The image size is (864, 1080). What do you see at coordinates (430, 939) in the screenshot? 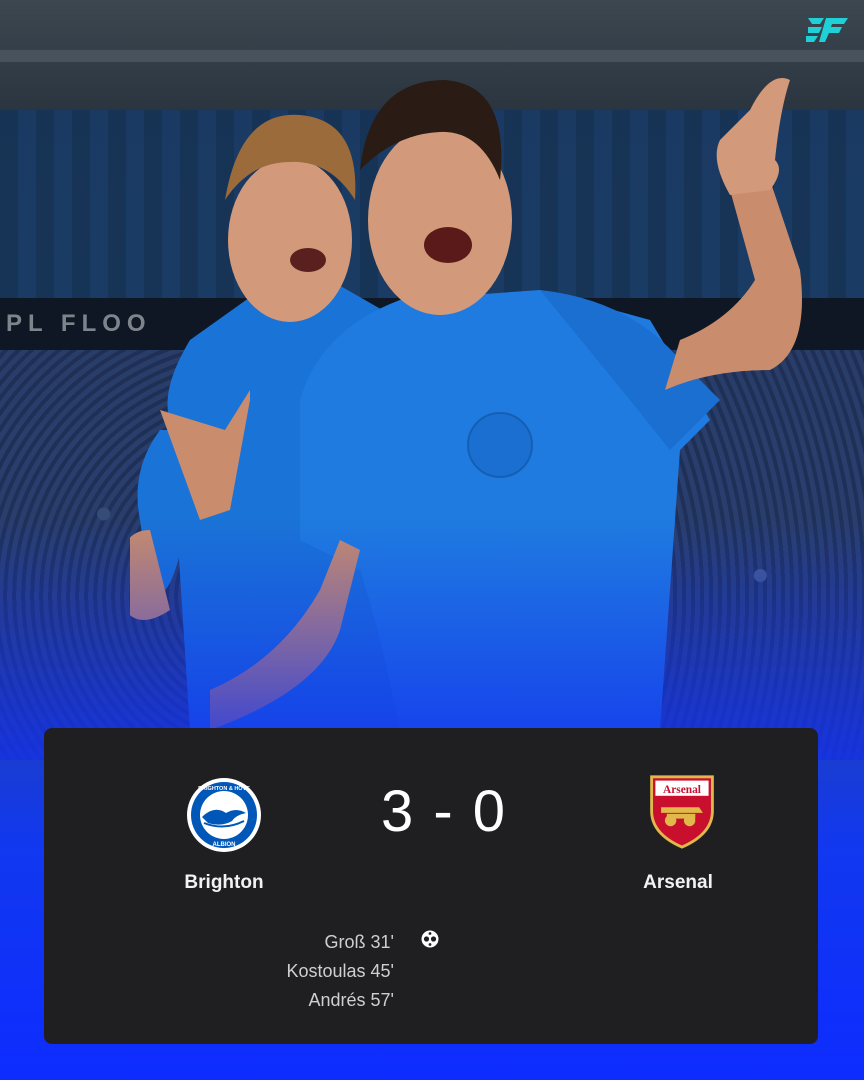
I see `football-icon` at bounding box center [430, 939].